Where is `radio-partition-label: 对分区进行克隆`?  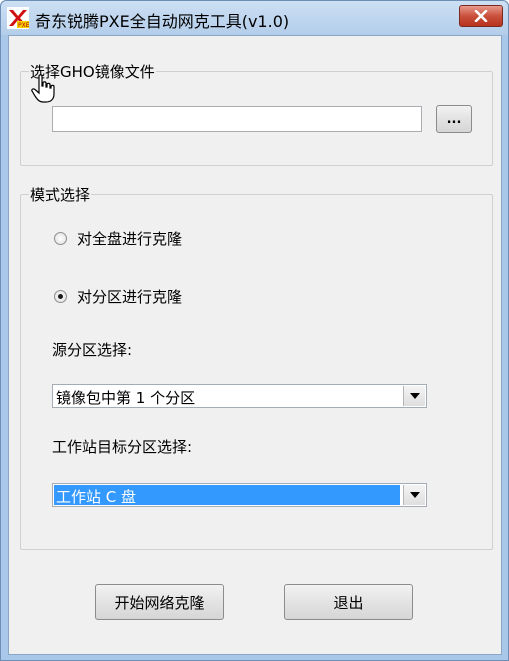 radio-partition-label: 对分区进行克隆 is located at coordinates (130, 297).